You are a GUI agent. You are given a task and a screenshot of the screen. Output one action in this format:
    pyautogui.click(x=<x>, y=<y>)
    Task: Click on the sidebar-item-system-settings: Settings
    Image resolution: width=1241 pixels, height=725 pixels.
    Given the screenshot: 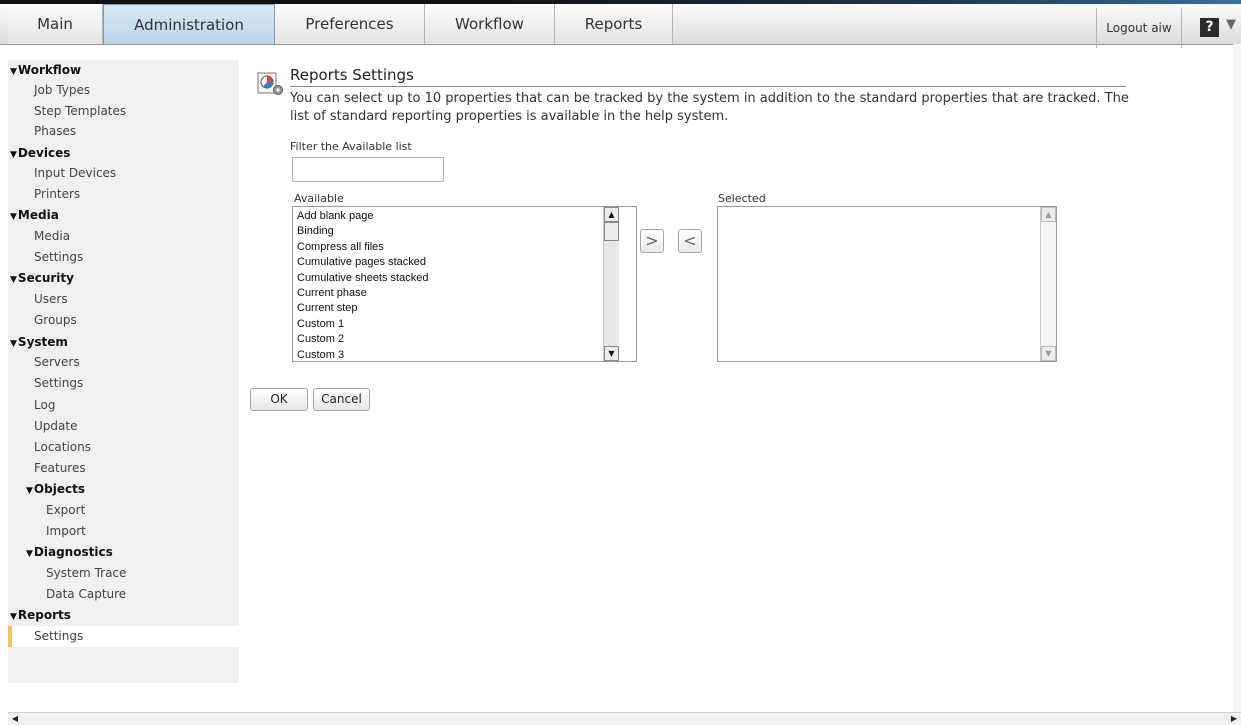 What is the action you would take?
    pyautogui.click(x=58, y=383)
    